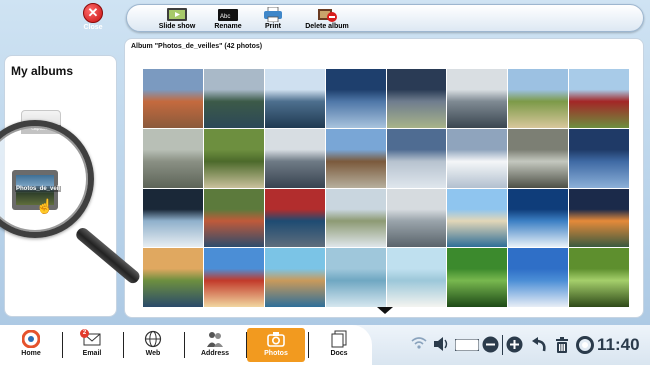 This screenshot has width=650, height=365. I want to click on volume-icon, so click(441, 346).